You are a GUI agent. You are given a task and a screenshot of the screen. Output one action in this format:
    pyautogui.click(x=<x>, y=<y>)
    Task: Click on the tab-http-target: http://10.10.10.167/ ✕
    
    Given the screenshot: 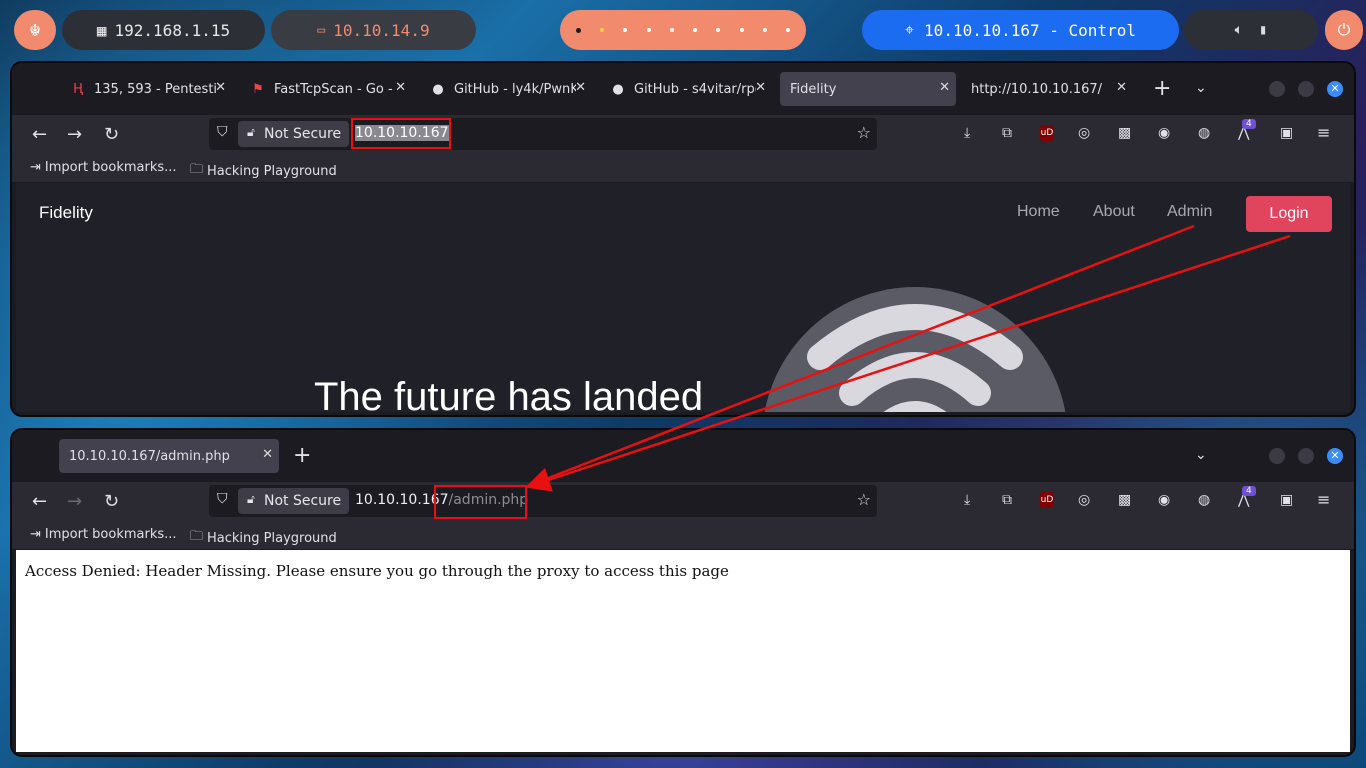 What is the action you would take?
    pyautogui.click(x=1047, y=89)
    